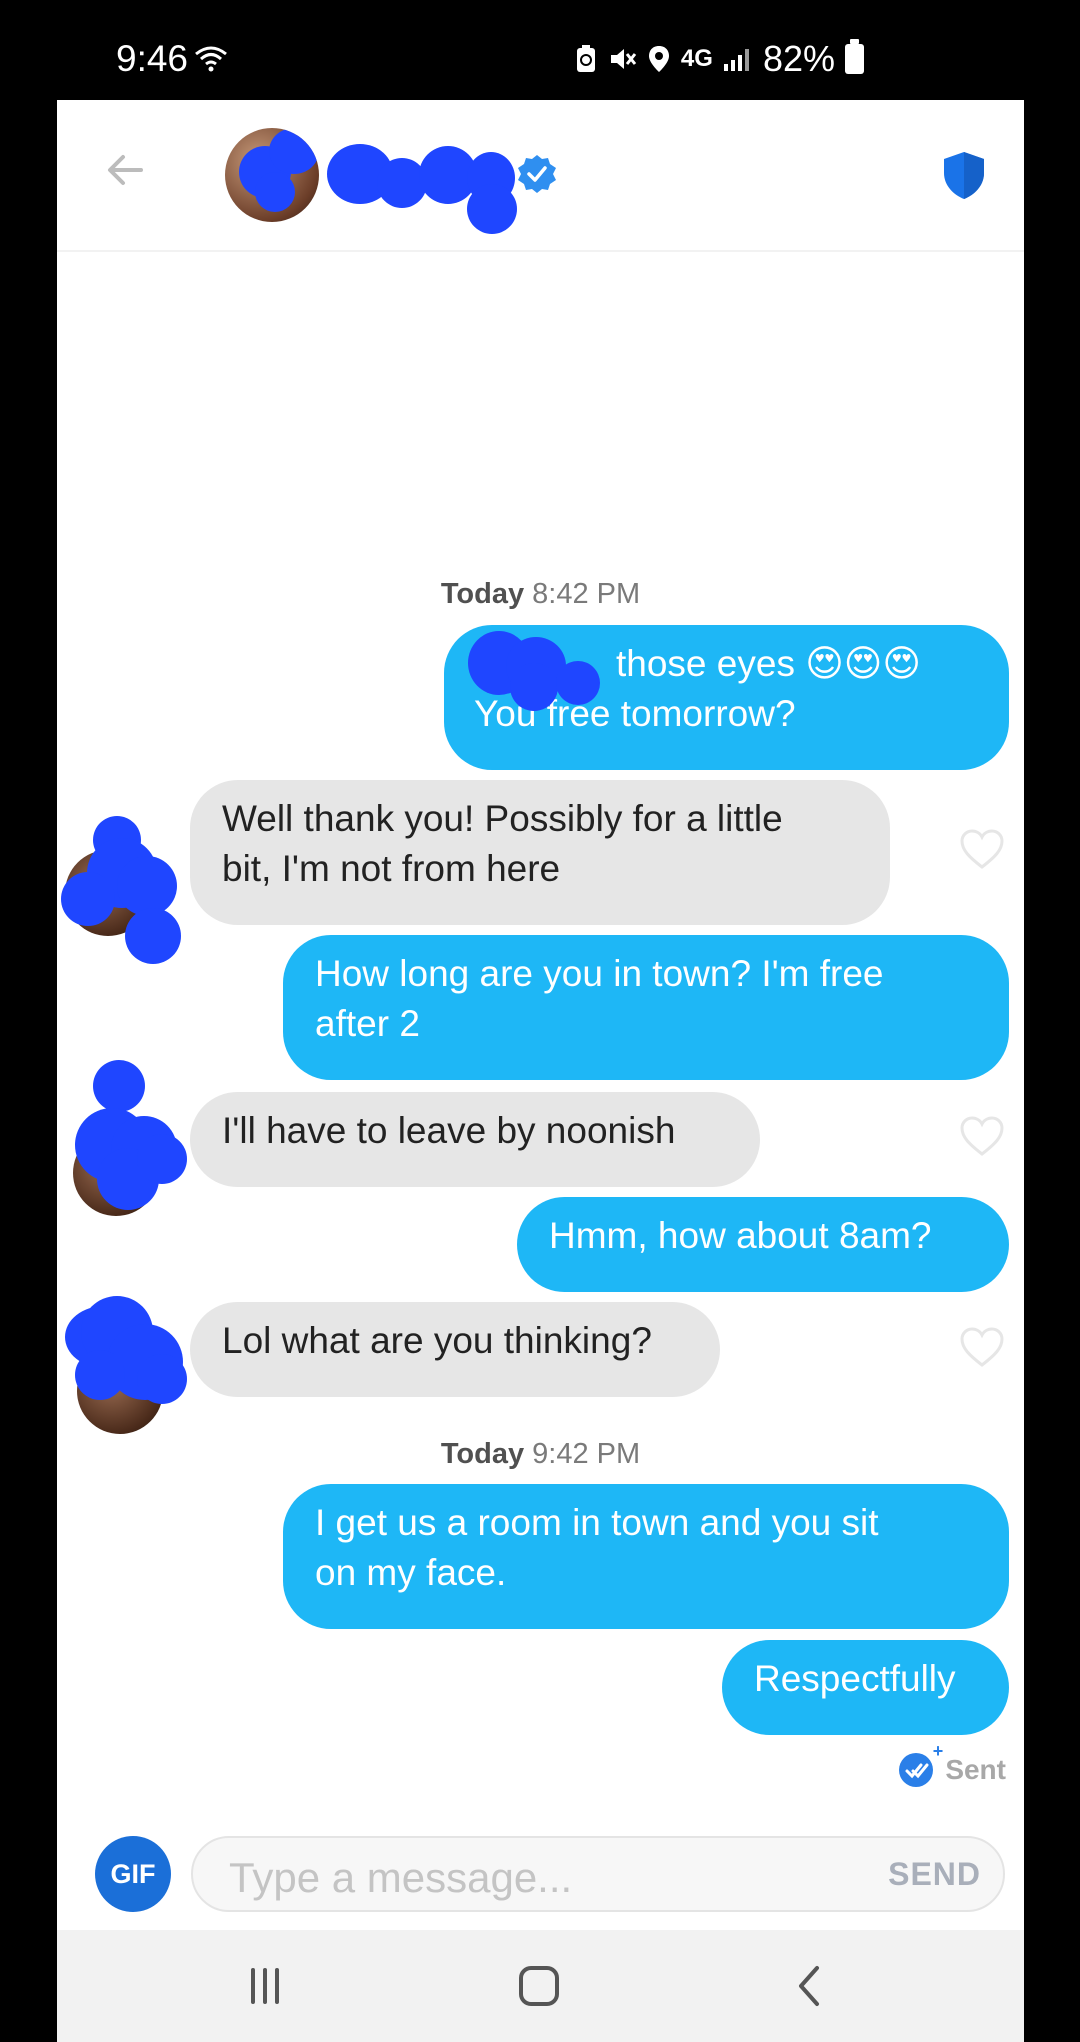 The image size is (1080, 2042). Describe the element at coordinates (854, 56) in the screenshot. I see `battery-icon` at that location.